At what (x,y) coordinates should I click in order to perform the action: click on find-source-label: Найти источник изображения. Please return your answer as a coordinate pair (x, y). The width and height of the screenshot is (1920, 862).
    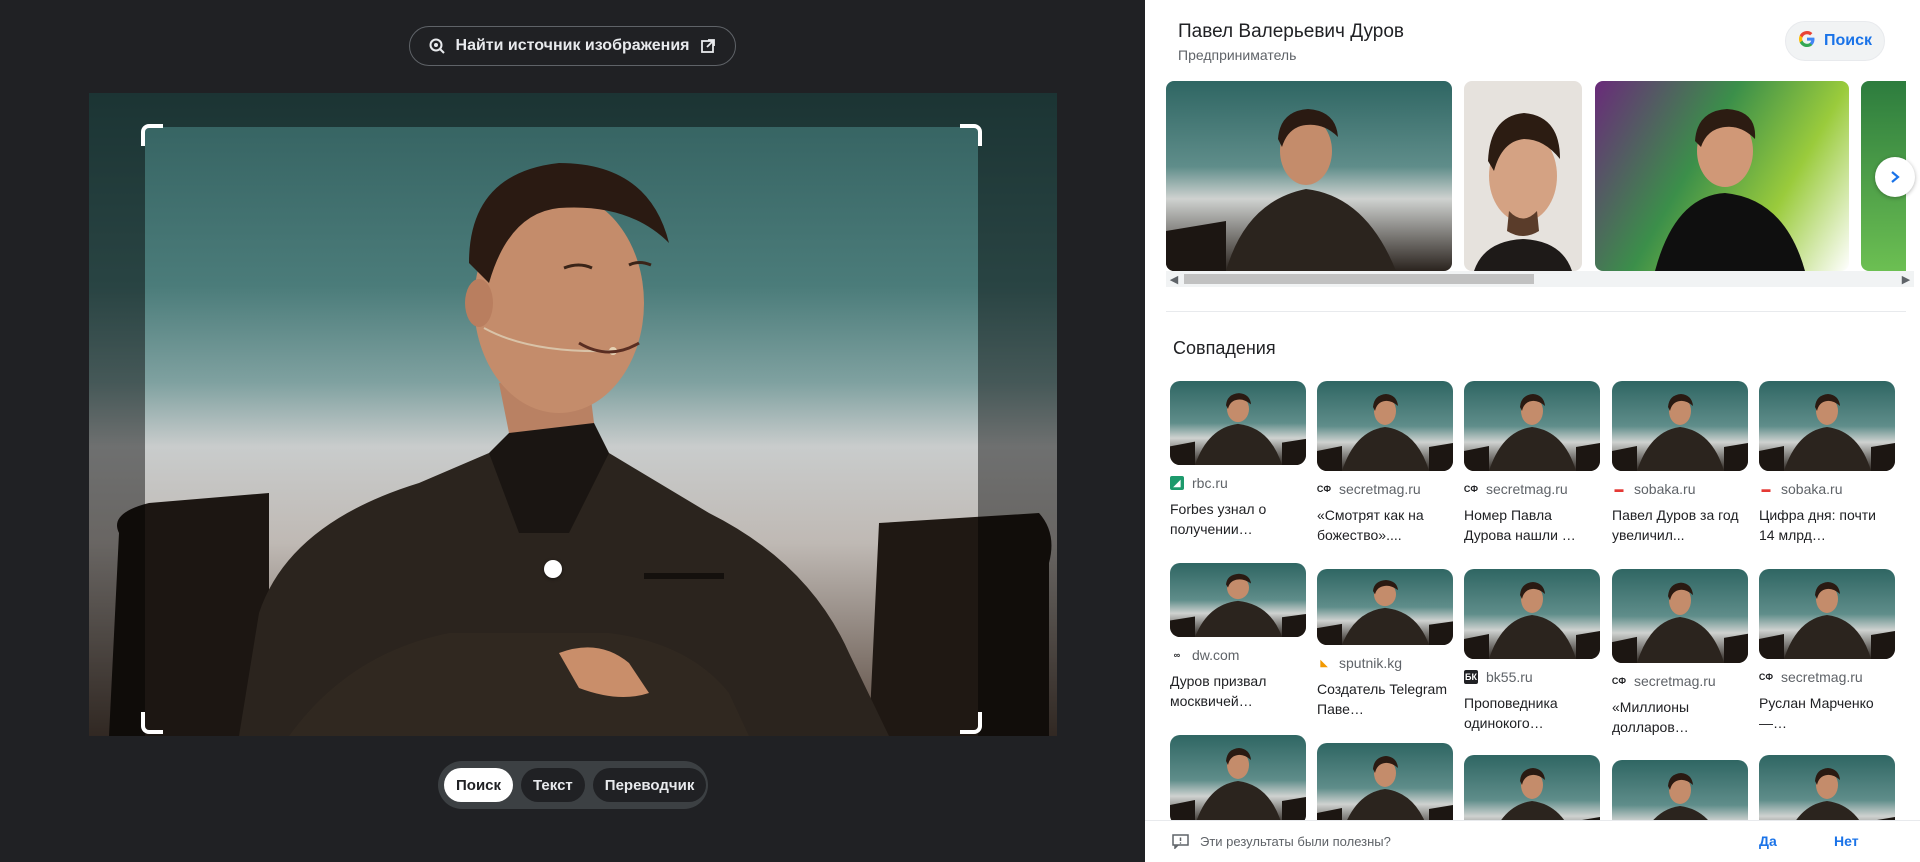
    Looking at the image, I should click on (572, 45).